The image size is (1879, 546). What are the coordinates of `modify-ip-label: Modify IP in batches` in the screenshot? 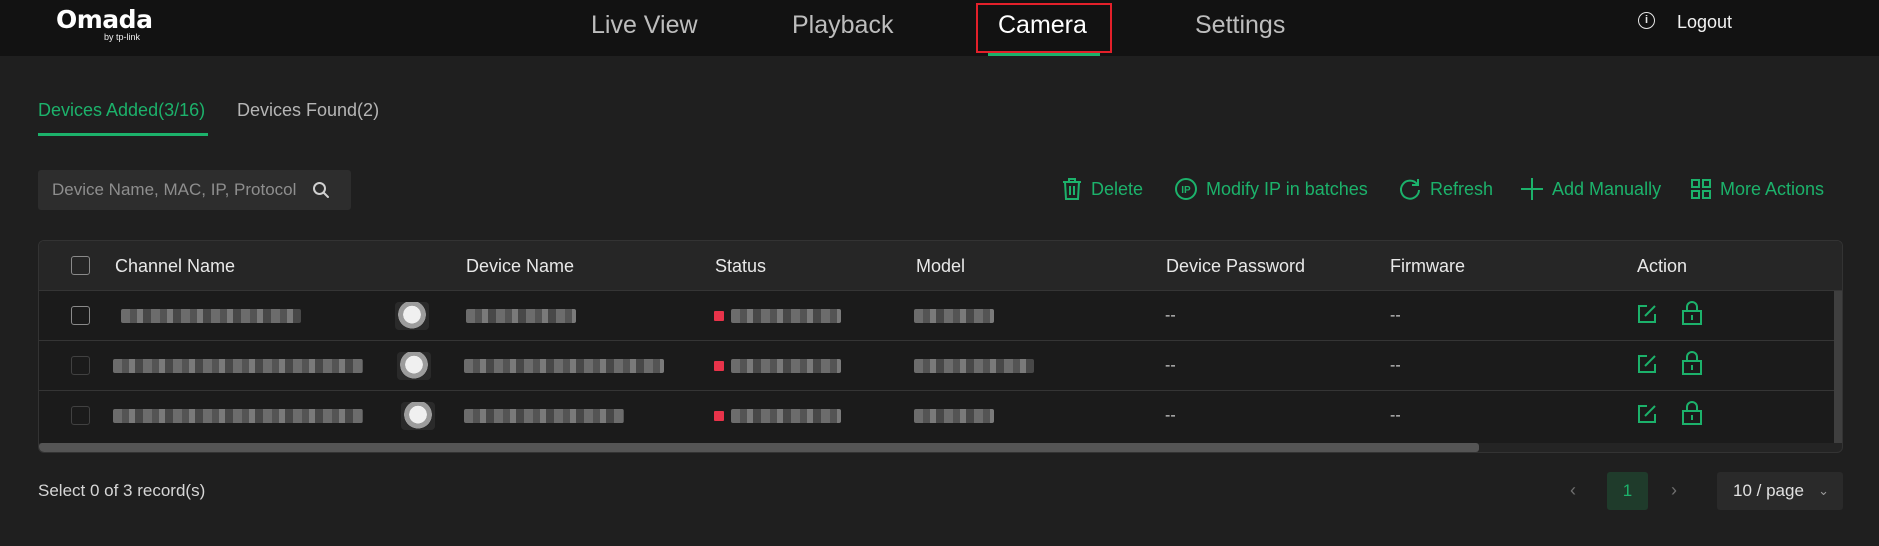 It's located at (1287, 188).